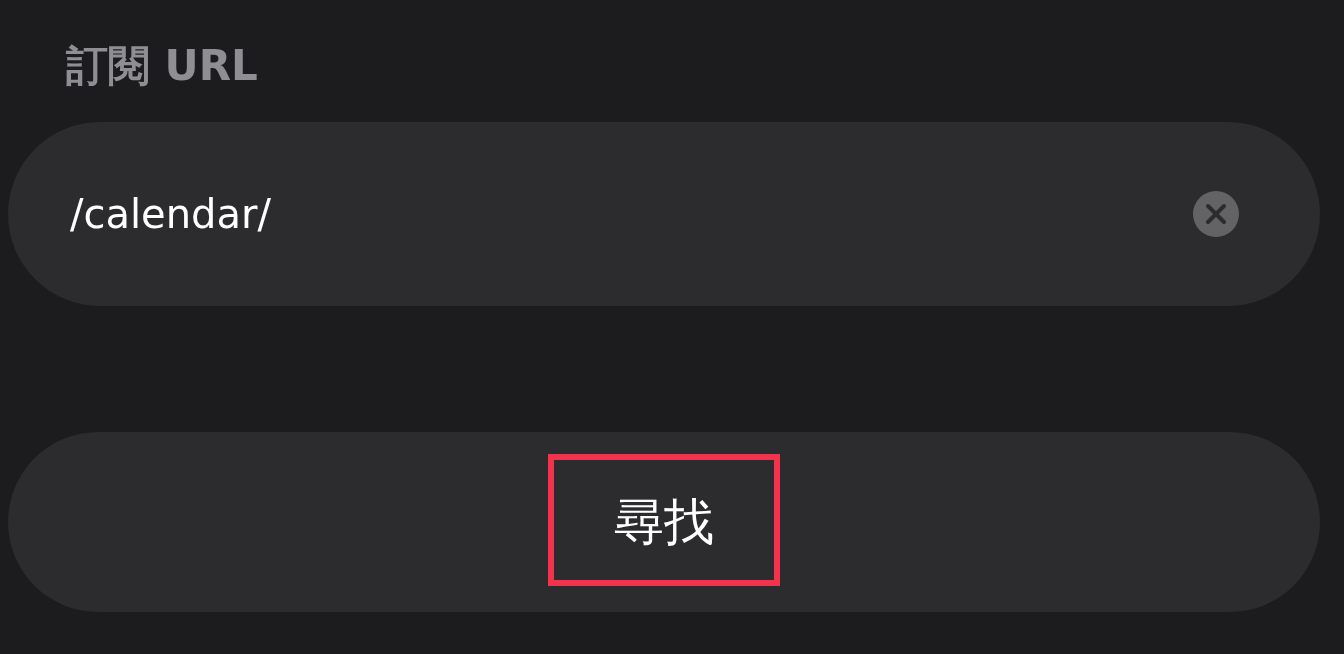 This screenshot has width=1344, height=654. I want to click on section-label: 訂閱 URL, so click(162, 66).